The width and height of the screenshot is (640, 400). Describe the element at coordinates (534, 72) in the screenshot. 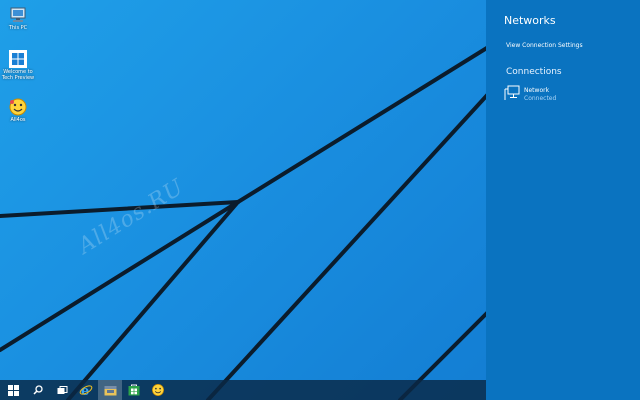

I see `connections-heading: Connections` at that location.